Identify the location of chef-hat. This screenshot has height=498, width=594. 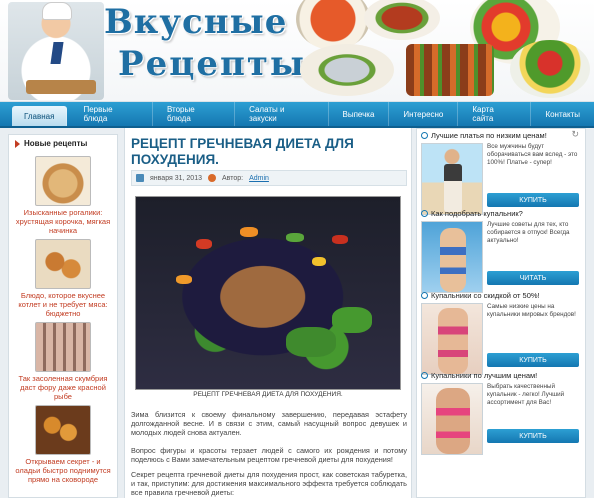
(57, 11).